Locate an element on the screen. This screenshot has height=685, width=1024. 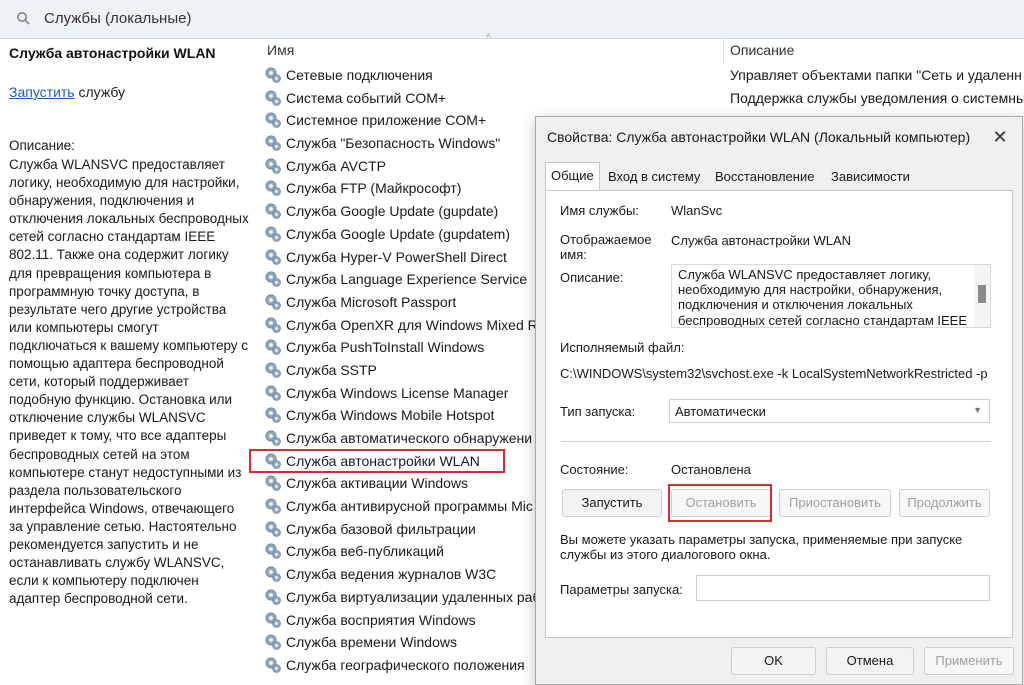
service-name: Служба SSTP is located at coordinates (331, 369).